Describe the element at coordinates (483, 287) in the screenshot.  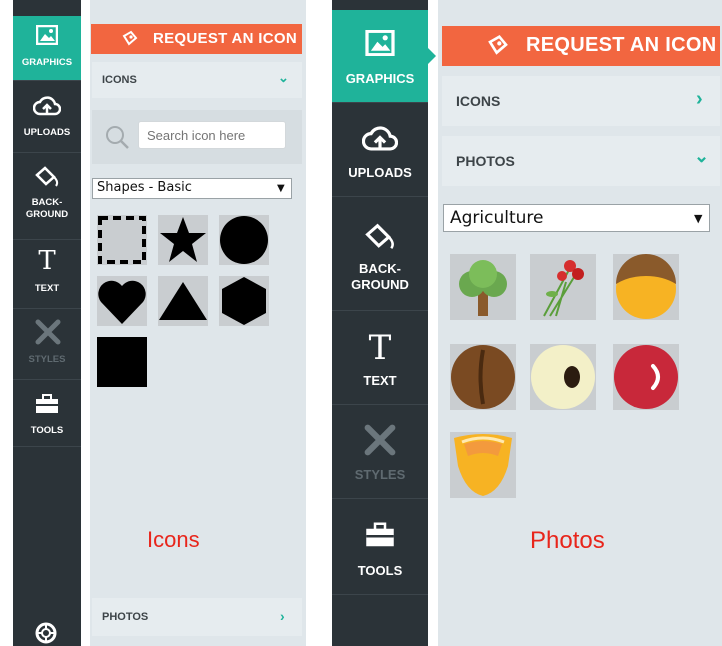
I see `photo-tree` at that location.